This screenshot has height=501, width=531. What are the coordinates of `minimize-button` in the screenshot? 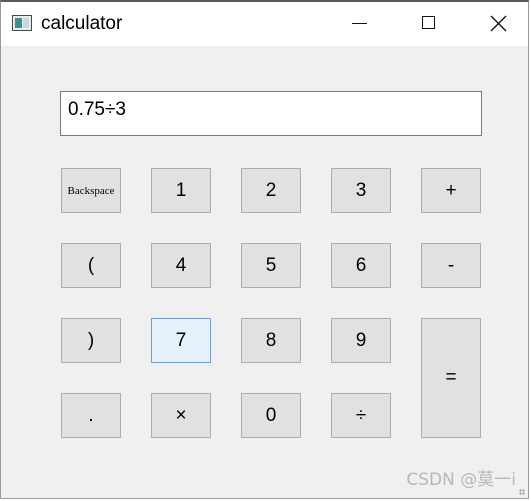 It's located at (358, 24).